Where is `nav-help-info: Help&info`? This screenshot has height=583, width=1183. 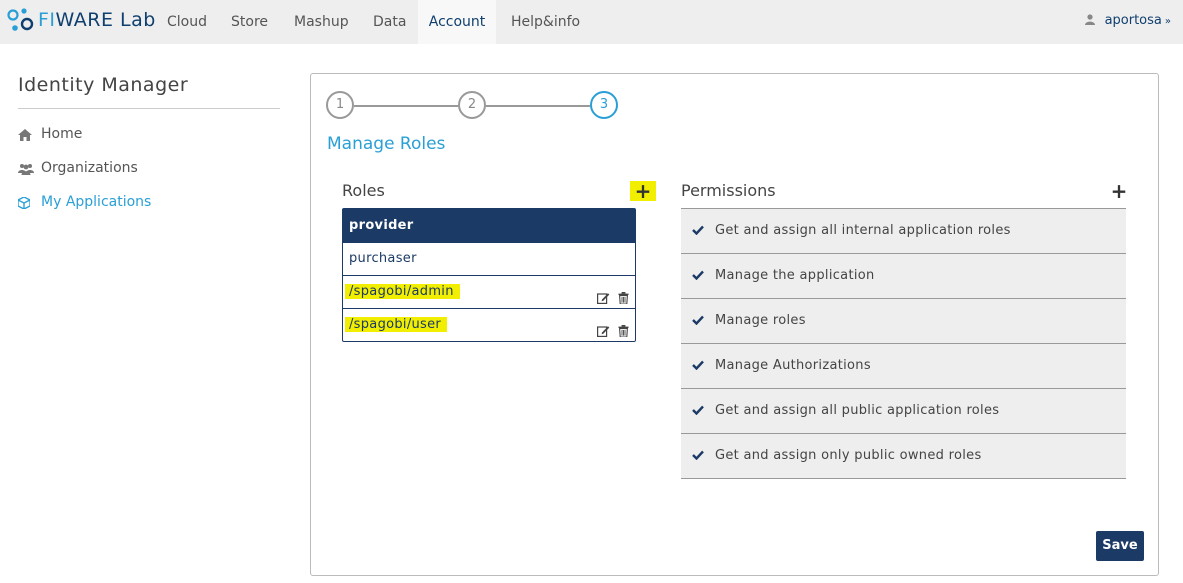
nav-help-info: Help&info is located at coordinates (545, 22).